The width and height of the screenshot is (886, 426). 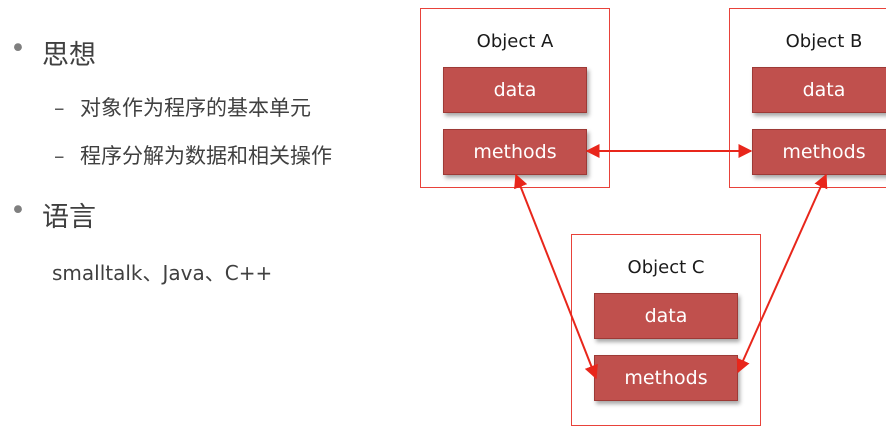 I want to click on sub-bullet-item: – 程序分解为数据和相关操作, so click(x=193, y=155).